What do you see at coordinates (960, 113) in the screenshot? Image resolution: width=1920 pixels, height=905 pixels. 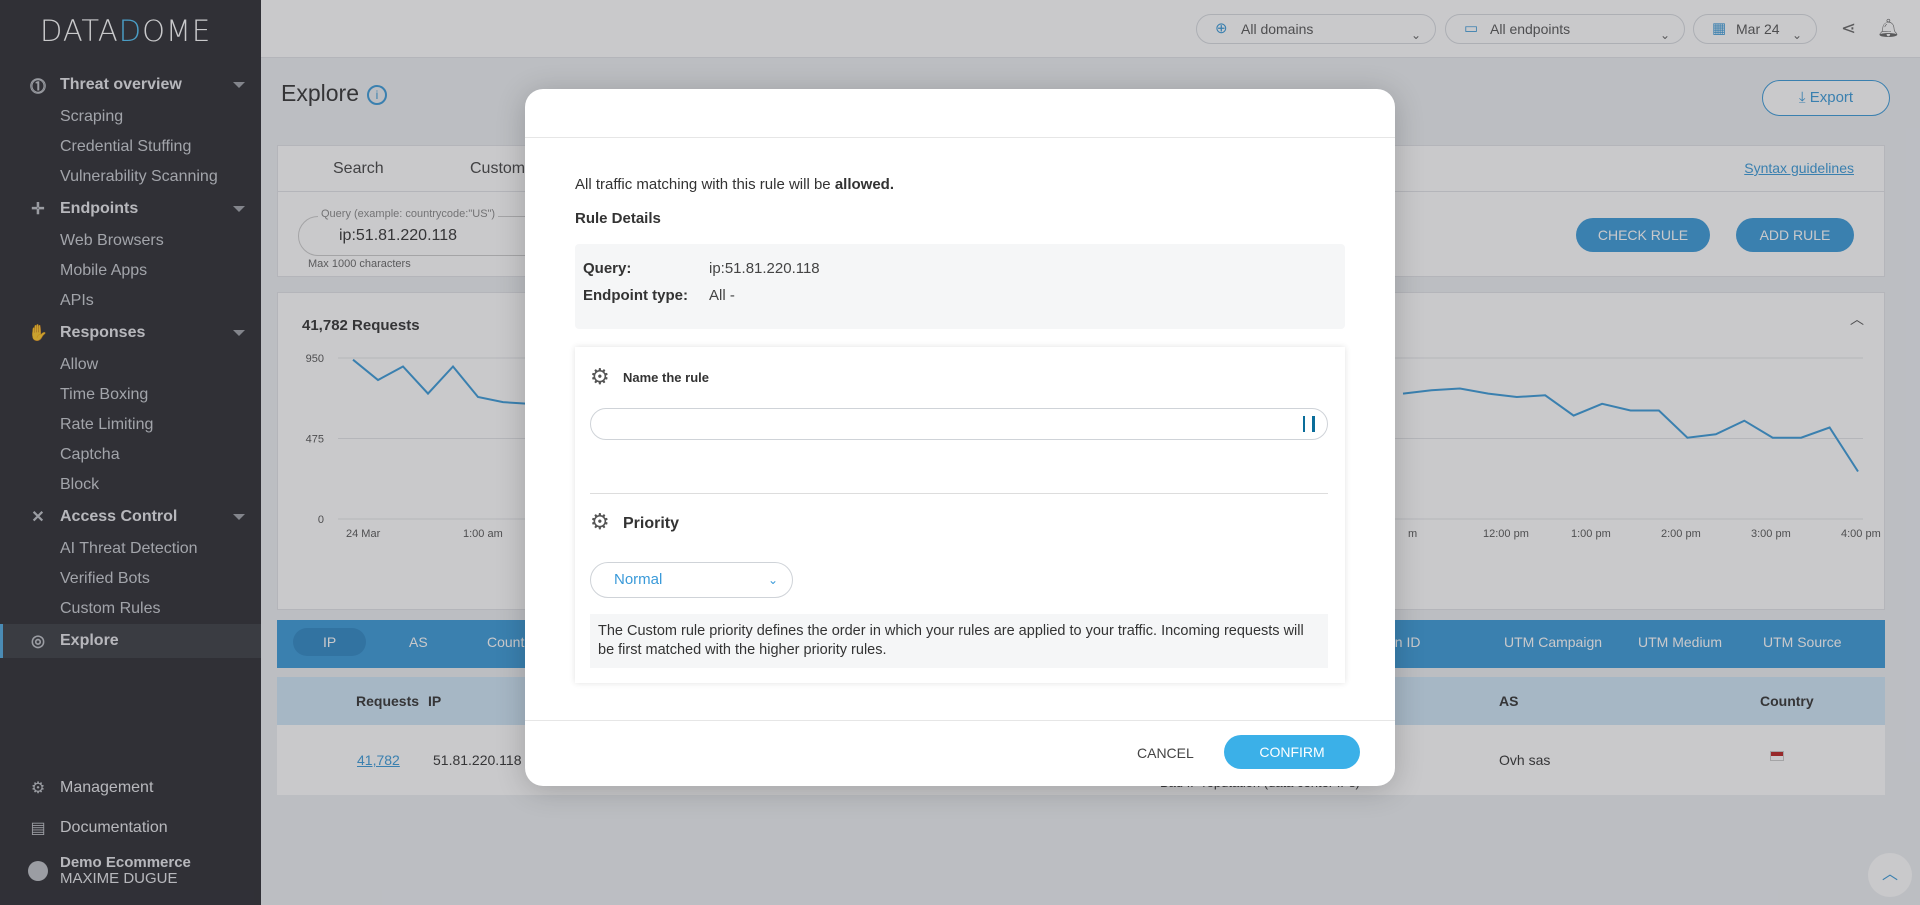 I see `modal-header` at bounding box center [960, 113].